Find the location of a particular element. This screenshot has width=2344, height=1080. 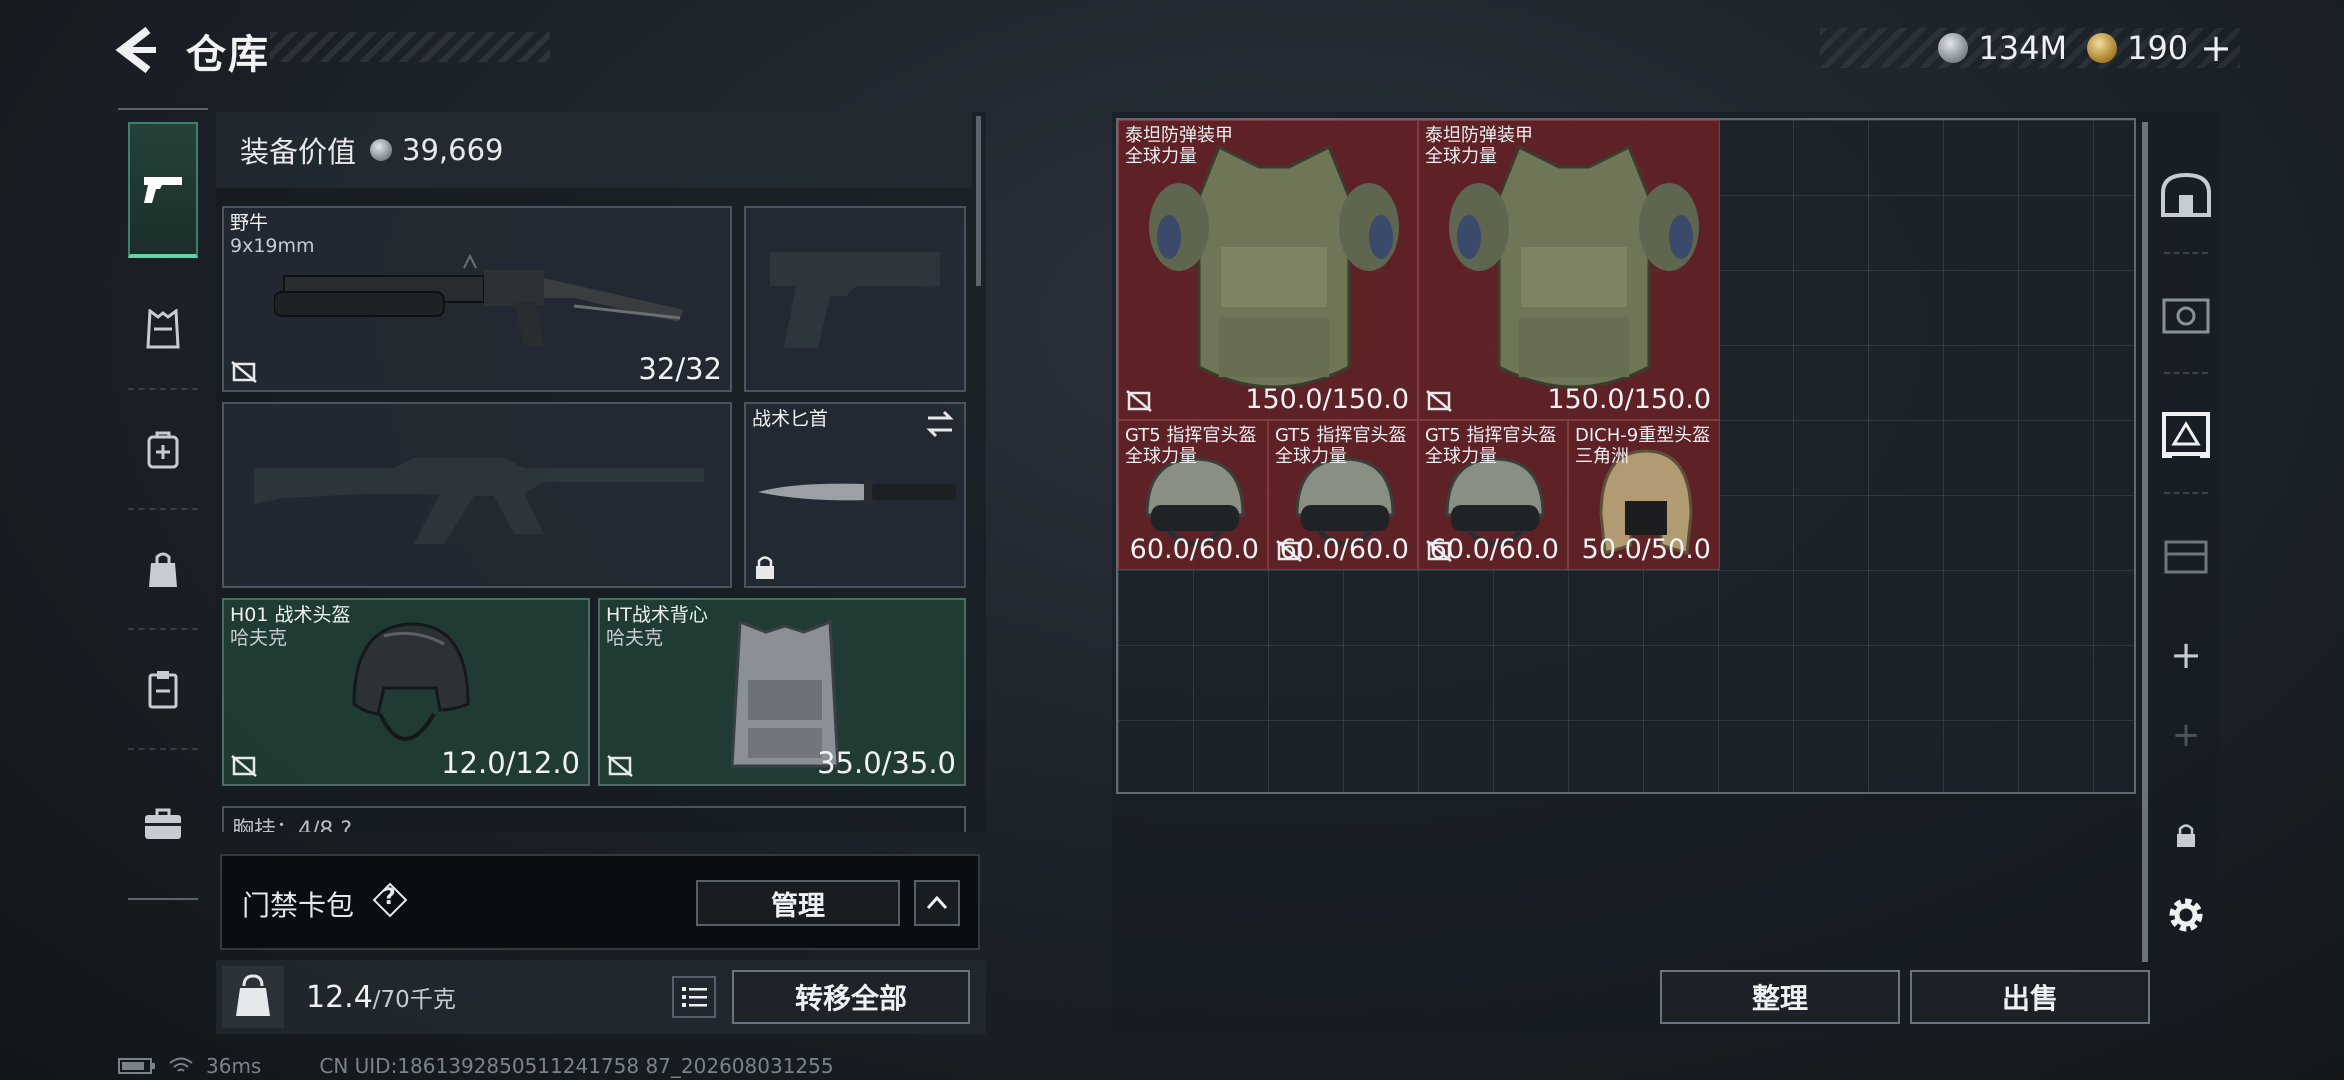

list-icon is located at coordinates (694, 997).